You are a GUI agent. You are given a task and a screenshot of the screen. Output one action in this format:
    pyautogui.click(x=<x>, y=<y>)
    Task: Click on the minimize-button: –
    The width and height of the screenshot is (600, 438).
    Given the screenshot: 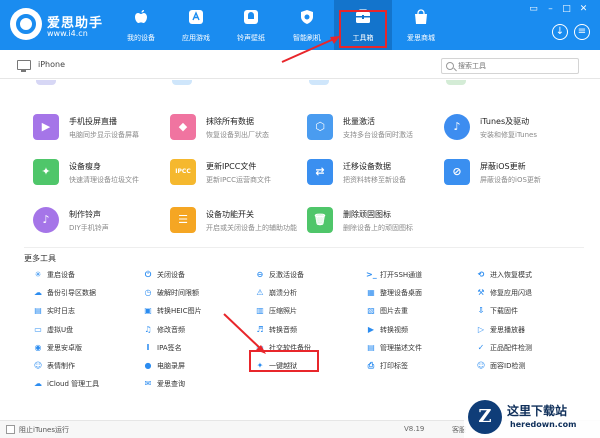 What is the action you would take?
    pyautogui.click(x=550, y=9)
    